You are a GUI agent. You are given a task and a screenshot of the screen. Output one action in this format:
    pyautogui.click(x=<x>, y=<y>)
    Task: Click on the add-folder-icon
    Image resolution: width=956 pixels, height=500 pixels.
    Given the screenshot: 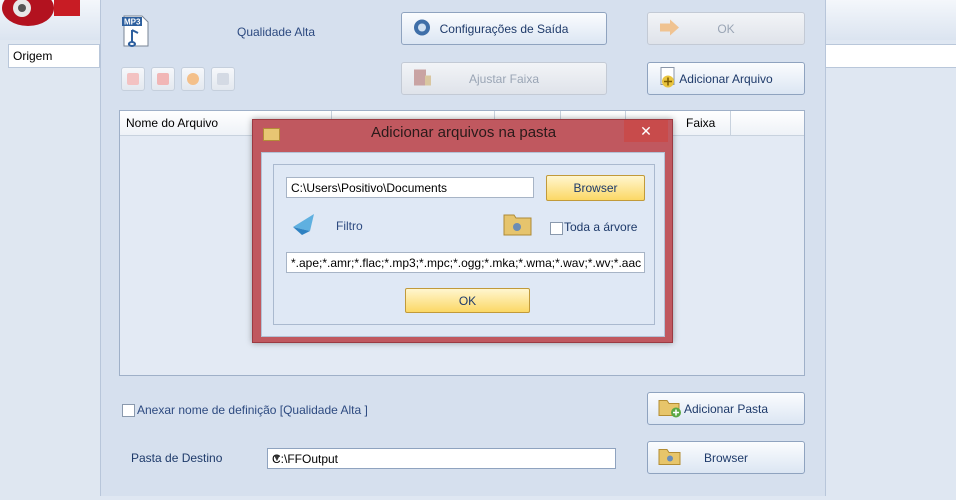 What is the action you would take?
    pyautogui.click(x=670, y=408)
    